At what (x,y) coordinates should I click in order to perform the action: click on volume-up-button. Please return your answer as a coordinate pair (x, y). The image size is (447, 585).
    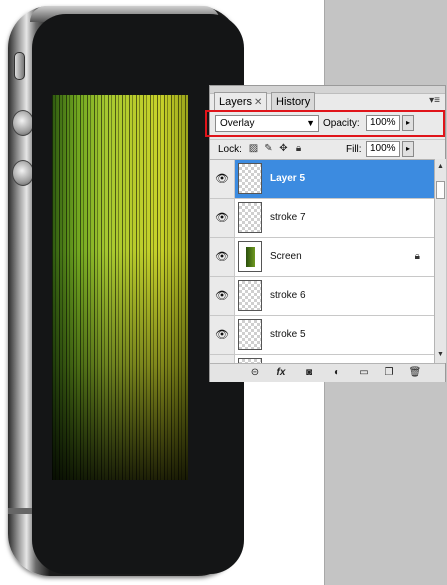
    Looking at the image, I should click on (23, 123).